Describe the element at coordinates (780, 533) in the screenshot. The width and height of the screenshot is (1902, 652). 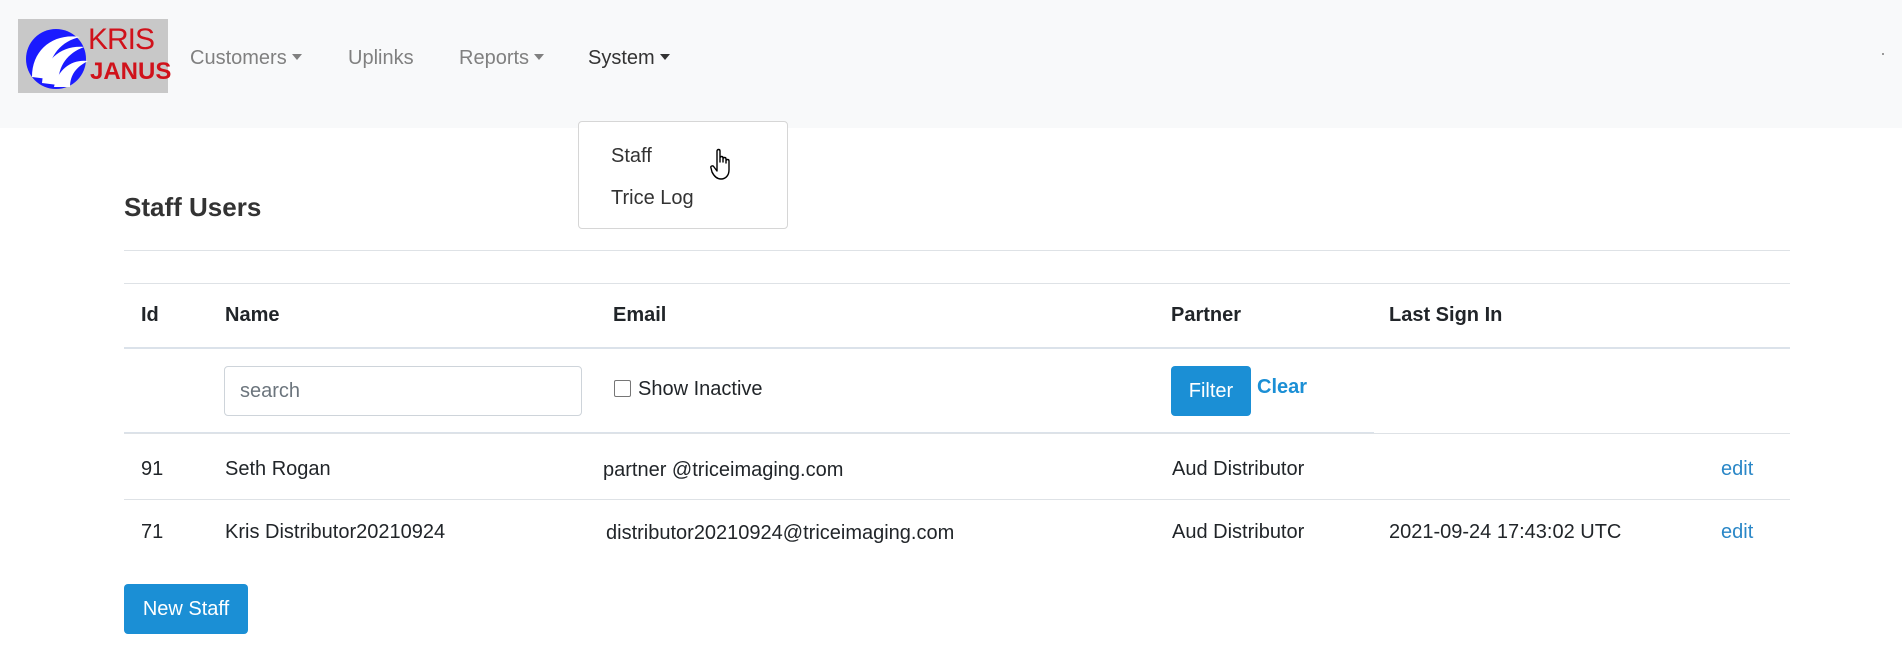
I see `cell-email: distributor20210924@triceimaging.com` at that location.